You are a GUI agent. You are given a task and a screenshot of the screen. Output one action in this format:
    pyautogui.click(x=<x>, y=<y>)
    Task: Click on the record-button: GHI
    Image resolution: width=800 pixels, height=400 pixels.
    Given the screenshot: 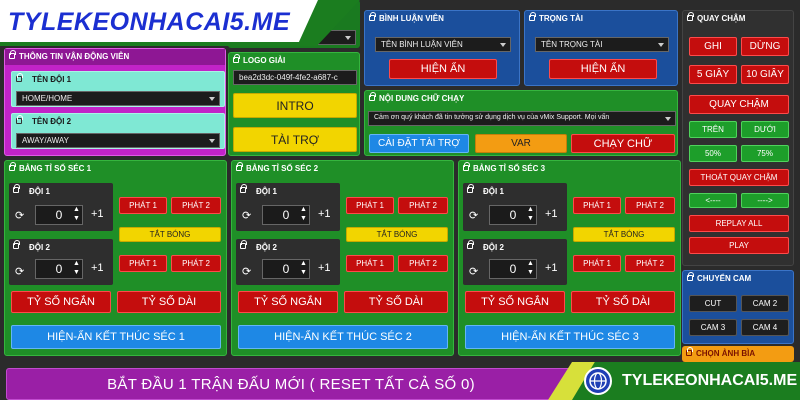 What is the action you would take?
    pyautogui.click(x=713, y=46)
    